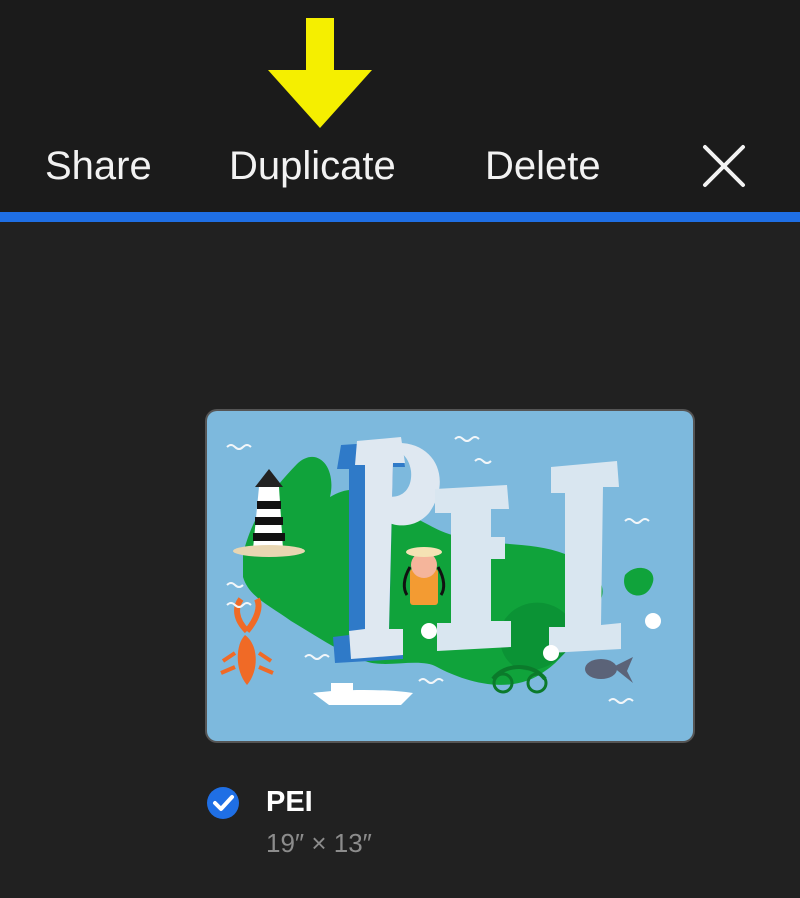 The width and height of the screenshot is (800, 898). What do you see at coordinates (289, 802) in the screenshot?
I see `artwork-title: PEI` at bounding box center [289, 802].